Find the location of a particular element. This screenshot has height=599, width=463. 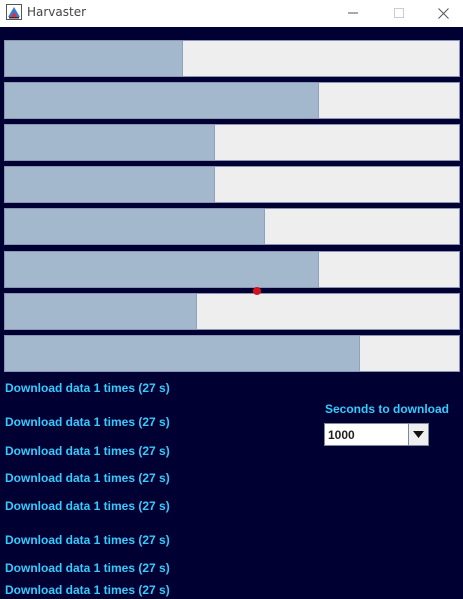

maximize-icon is located at coordinates (399, 13).